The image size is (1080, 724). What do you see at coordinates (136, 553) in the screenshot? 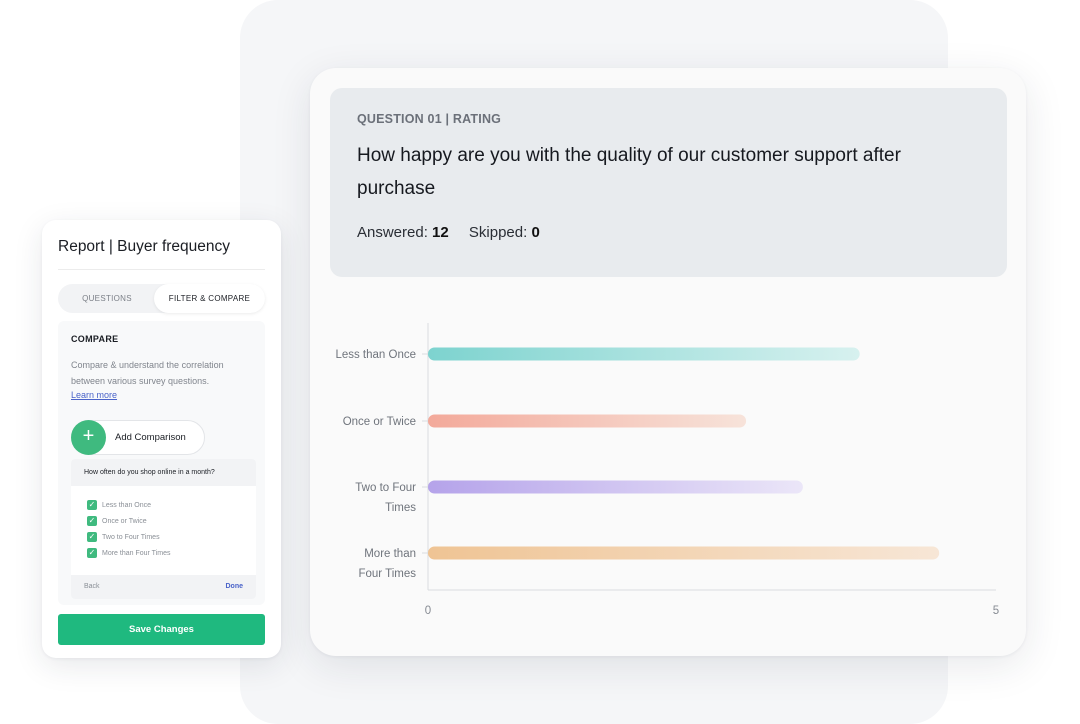
I see `option-label: More than Four Times` at bounding box center [136, 553].